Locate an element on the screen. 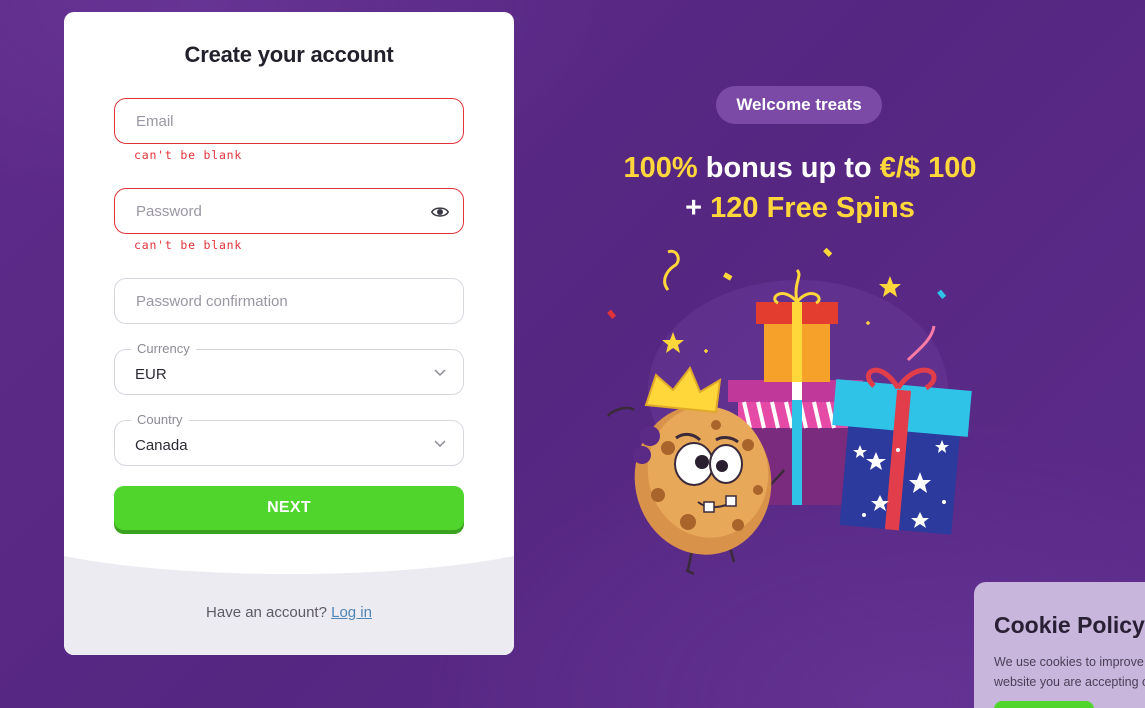 This screenshot has width=1145, height=708. page-title: Create your account is located at coordinates (289, 54).